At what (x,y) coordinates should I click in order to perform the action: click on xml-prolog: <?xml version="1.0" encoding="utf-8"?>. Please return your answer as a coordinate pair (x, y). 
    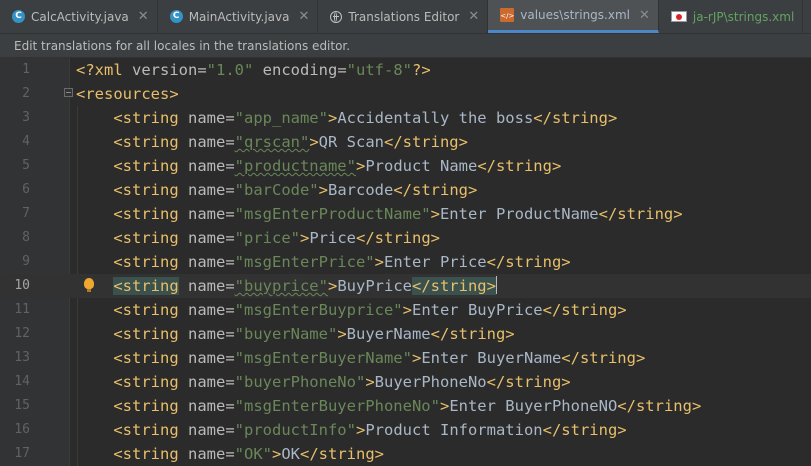
    Looking at the image, I should click on (253, 70).